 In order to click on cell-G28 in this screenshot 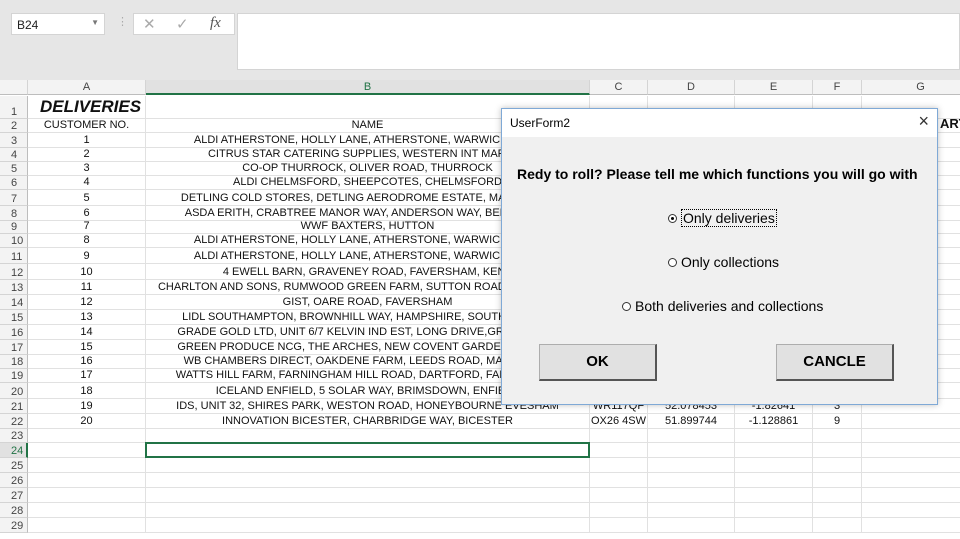, I will do `click(911, 510)`.